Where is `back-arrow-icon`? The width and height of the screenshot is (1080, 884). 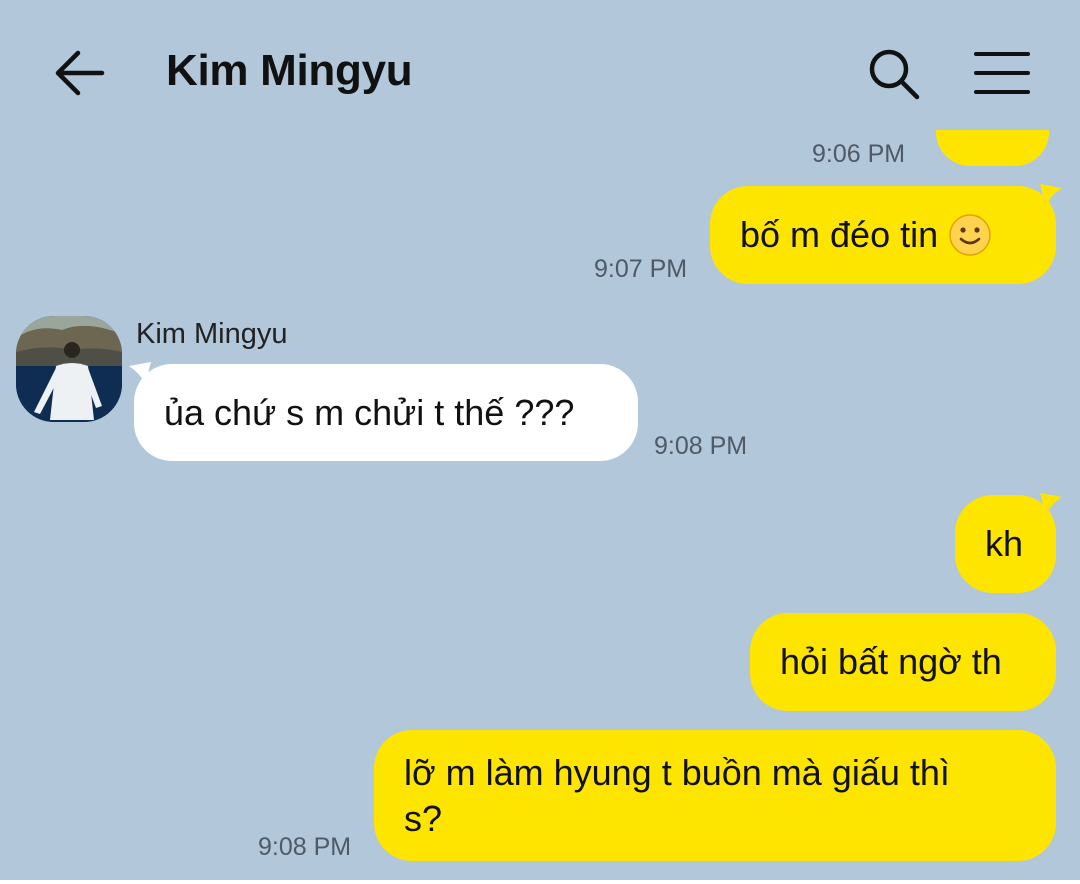 back-arrow-icon is located at coordinates (79, 73).